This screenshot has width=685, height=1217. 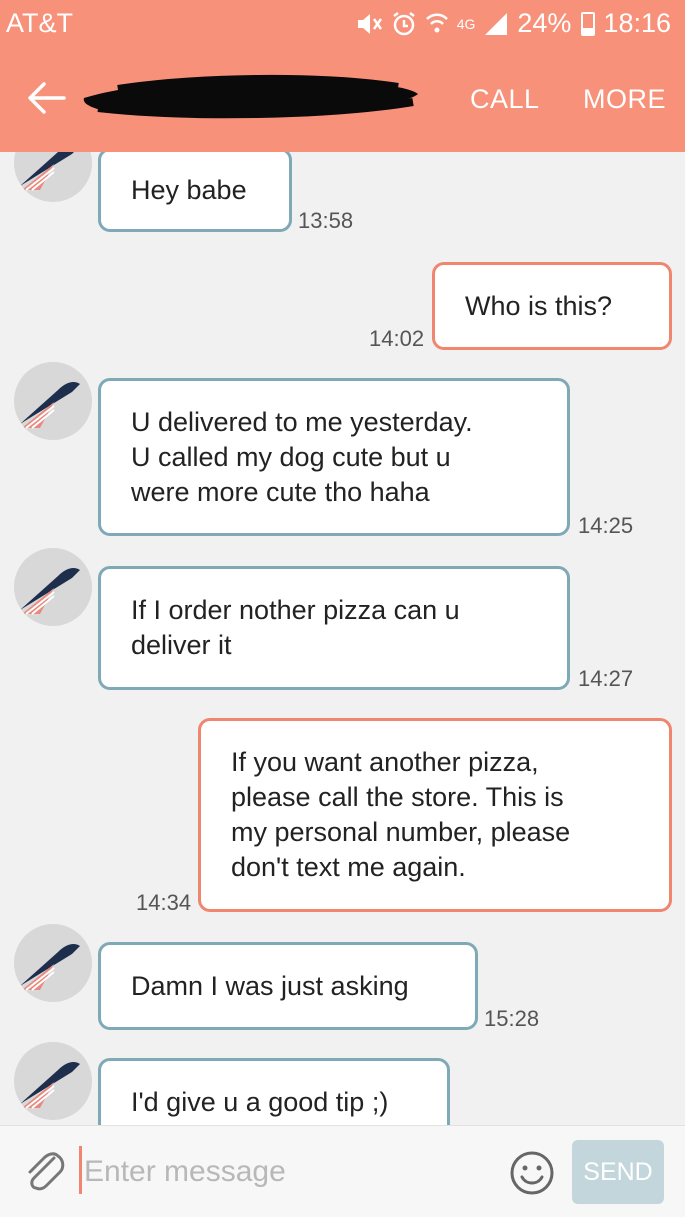 I want to click on message-input, so click(x=284, y=1172).